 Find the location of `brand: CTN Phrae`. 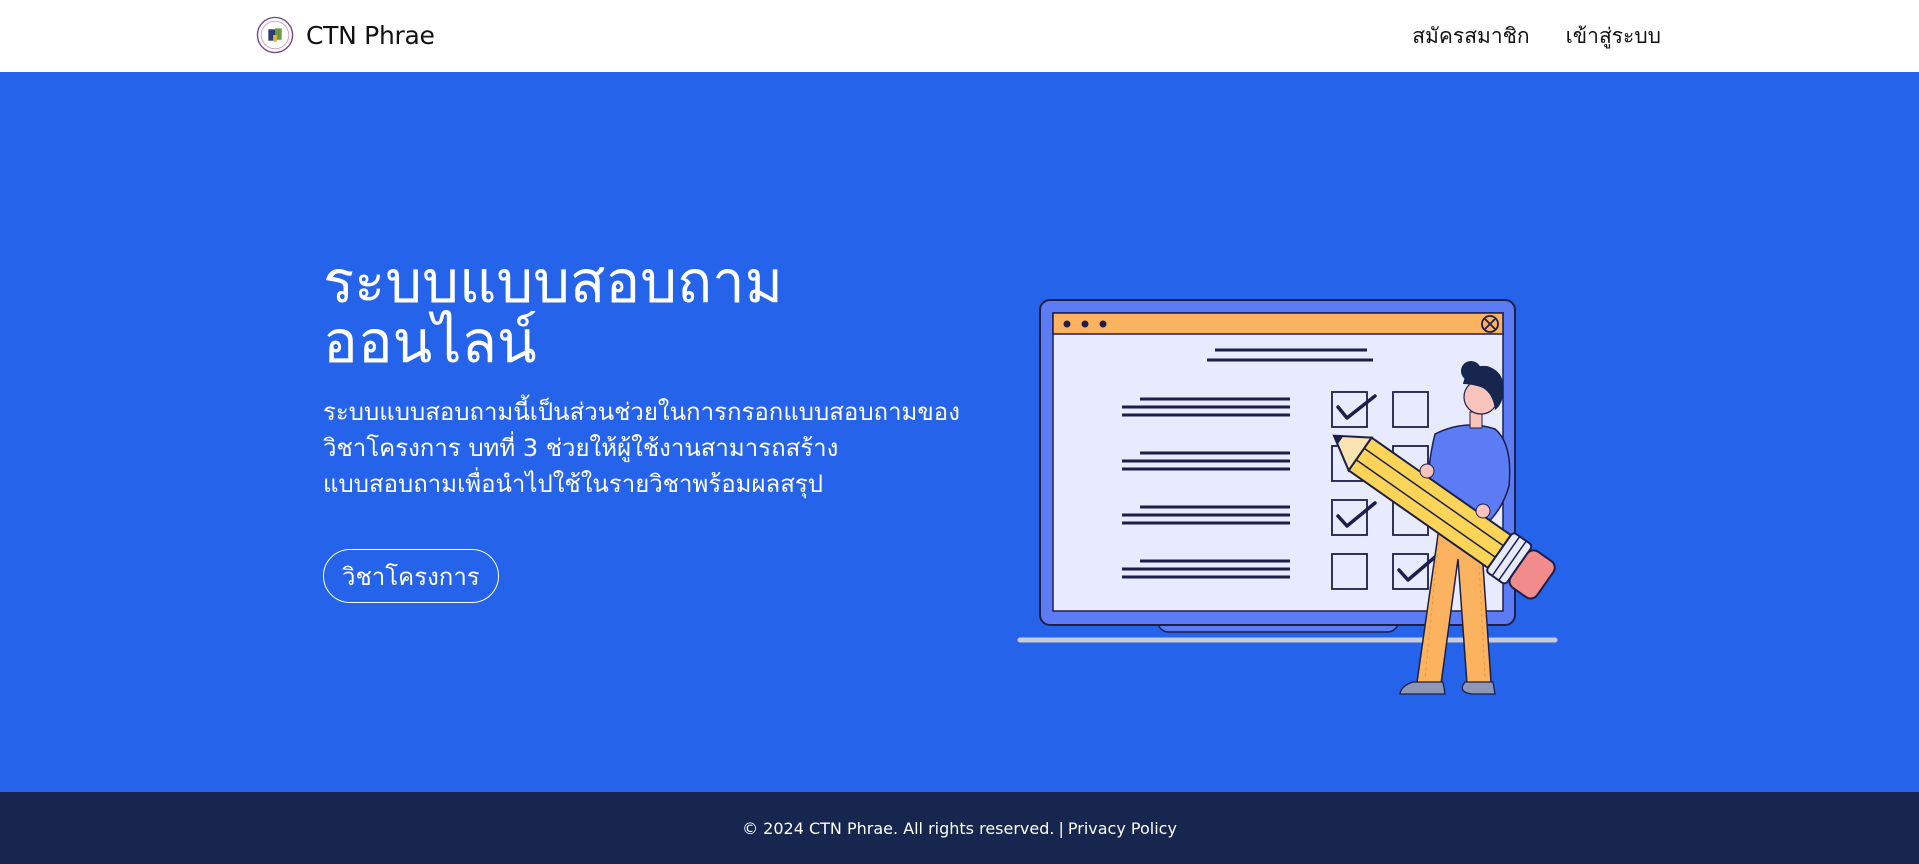

brand: CTN Phrae is located at coordinates (345, 35).